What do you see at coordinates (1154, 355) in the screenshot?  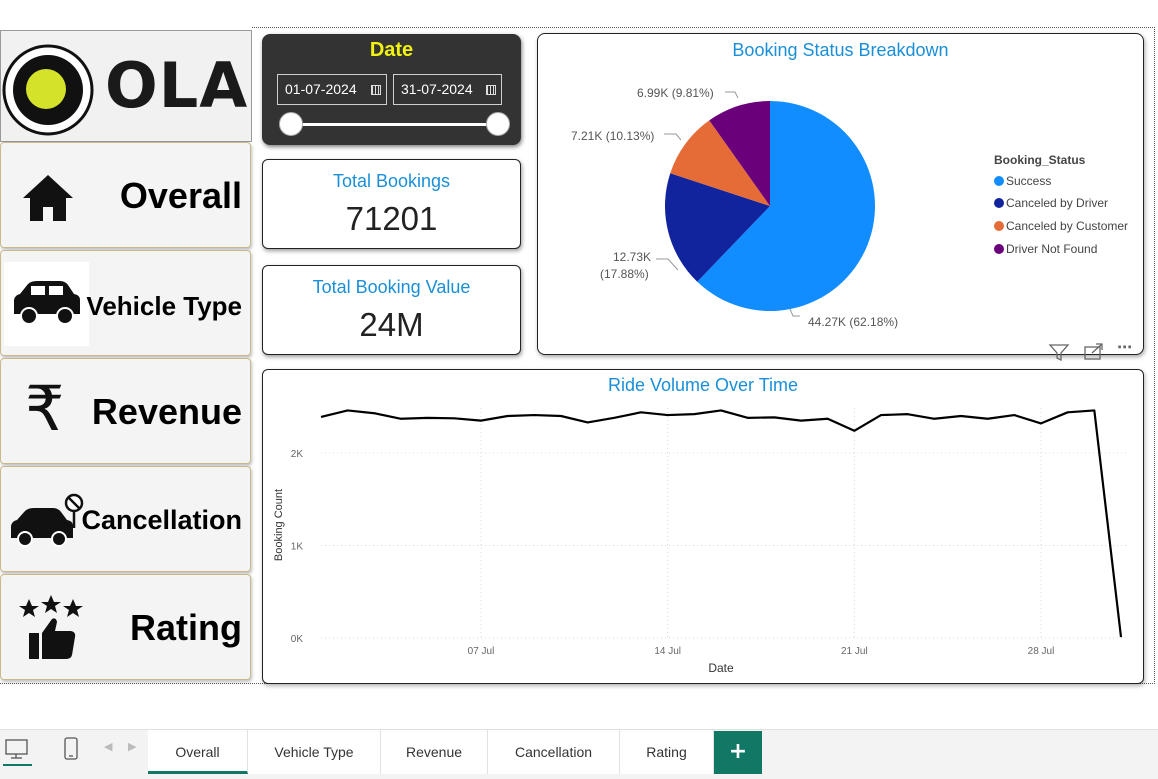 I see `canvas-border-right` at bounding box center [1154, 355].